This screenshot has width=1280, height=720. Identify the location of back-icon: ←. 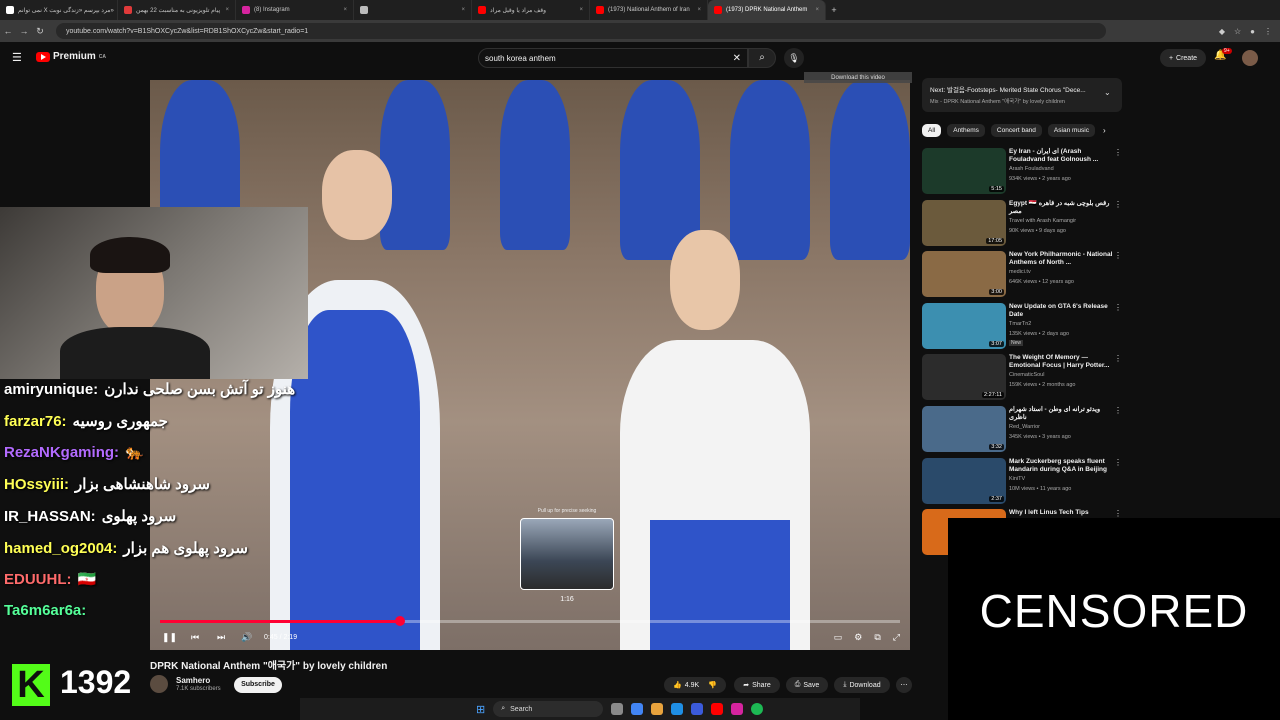
(8, 31).